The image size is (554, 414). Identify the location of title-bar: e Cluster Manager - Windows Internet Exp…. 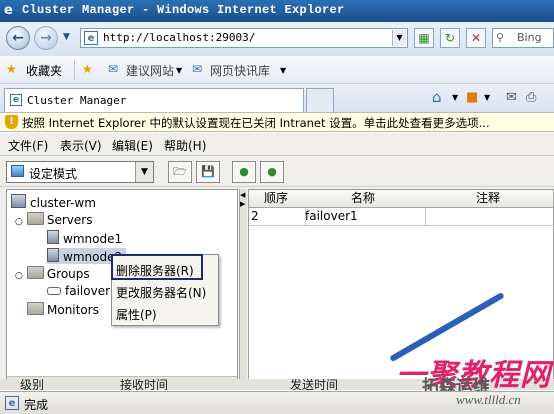
(277, 11).